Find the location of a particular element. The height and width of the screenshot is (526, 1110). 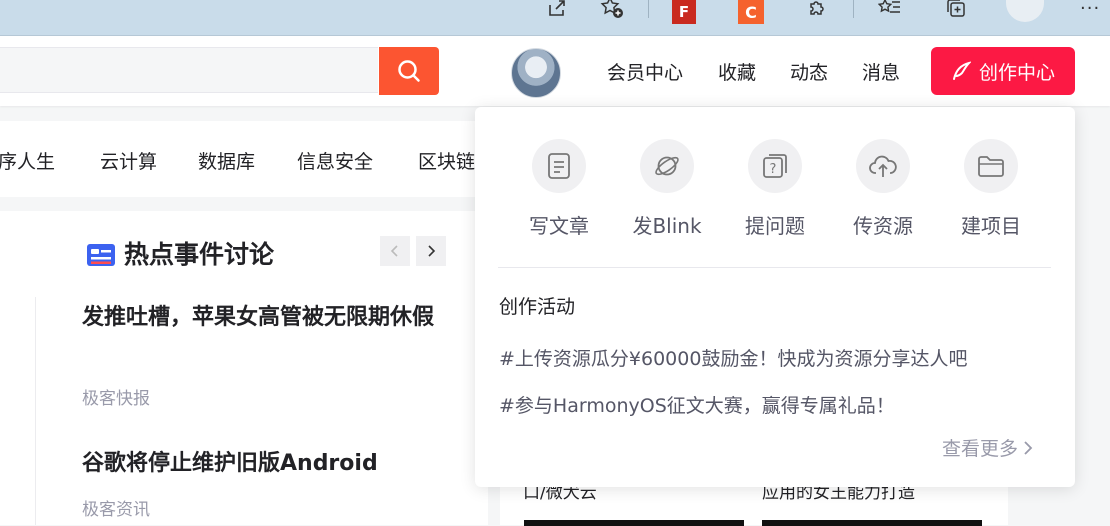

nav-messages: 消息 is located at coordinates (881, 71).